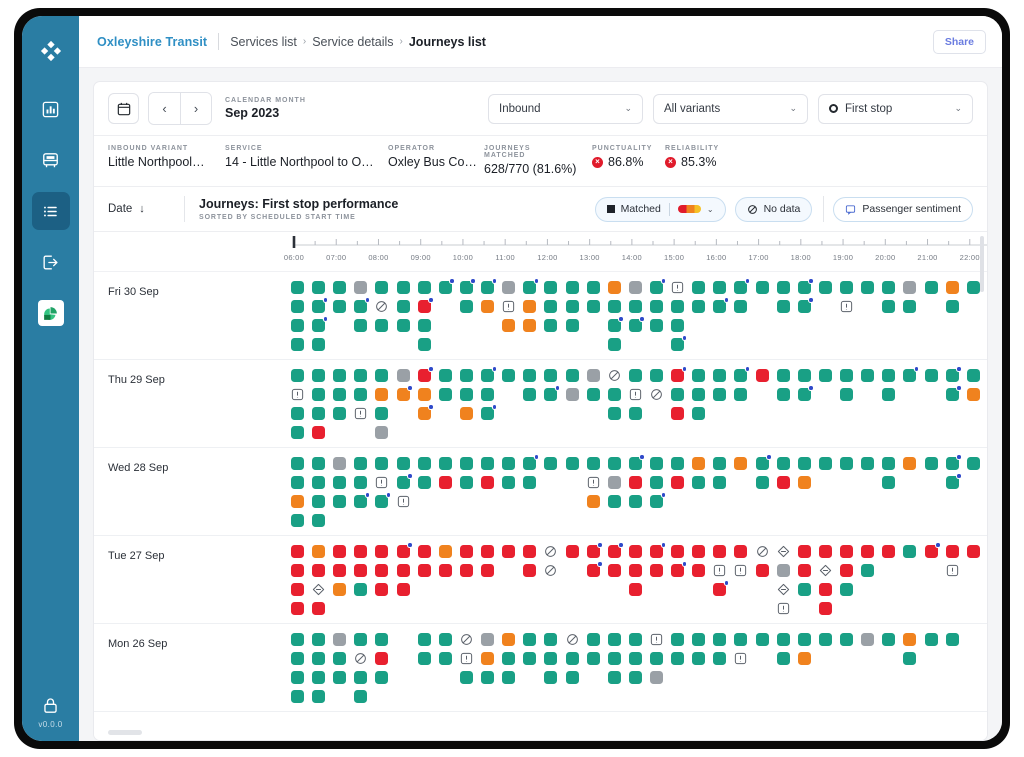 Image resolution: width=1024 pixels, height=757 pixels. Describe the element at coordinates (50, 211) in the screenshot. I see `sidebar-item-journeys` at that location.